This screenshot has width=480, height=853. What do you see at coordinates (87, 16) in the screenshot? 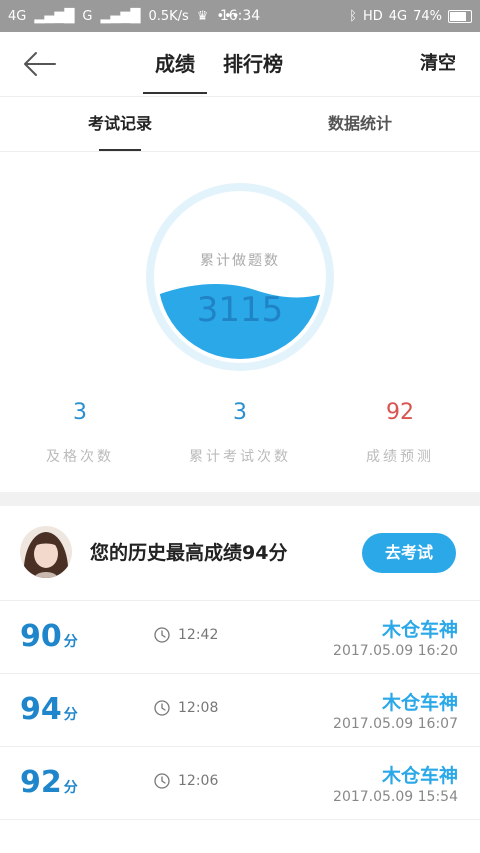
I see `network-g: G` at bounding box center [87, 16].